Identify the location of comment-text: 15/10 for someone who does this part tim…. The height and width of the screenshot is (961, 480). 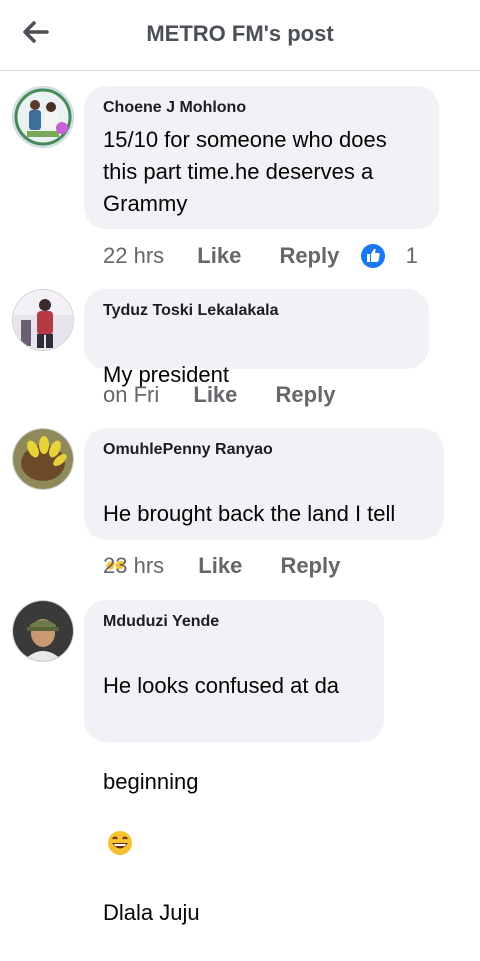
(245, 171).